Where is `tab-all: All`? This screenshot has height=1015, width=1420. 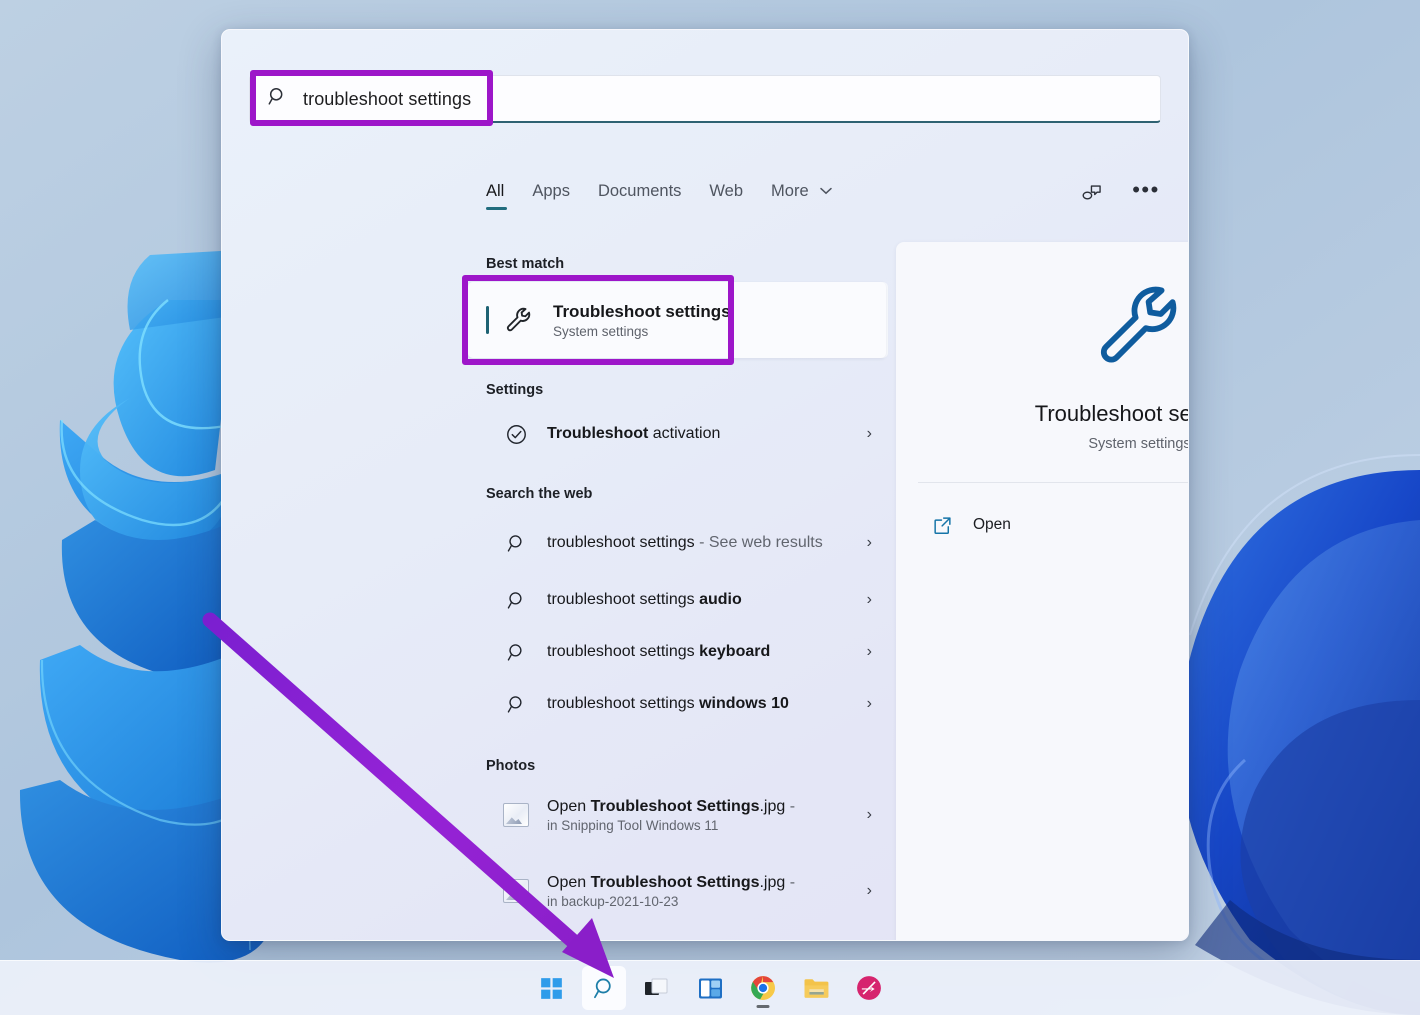
tab-all: All is located at coordinates (497, 196).